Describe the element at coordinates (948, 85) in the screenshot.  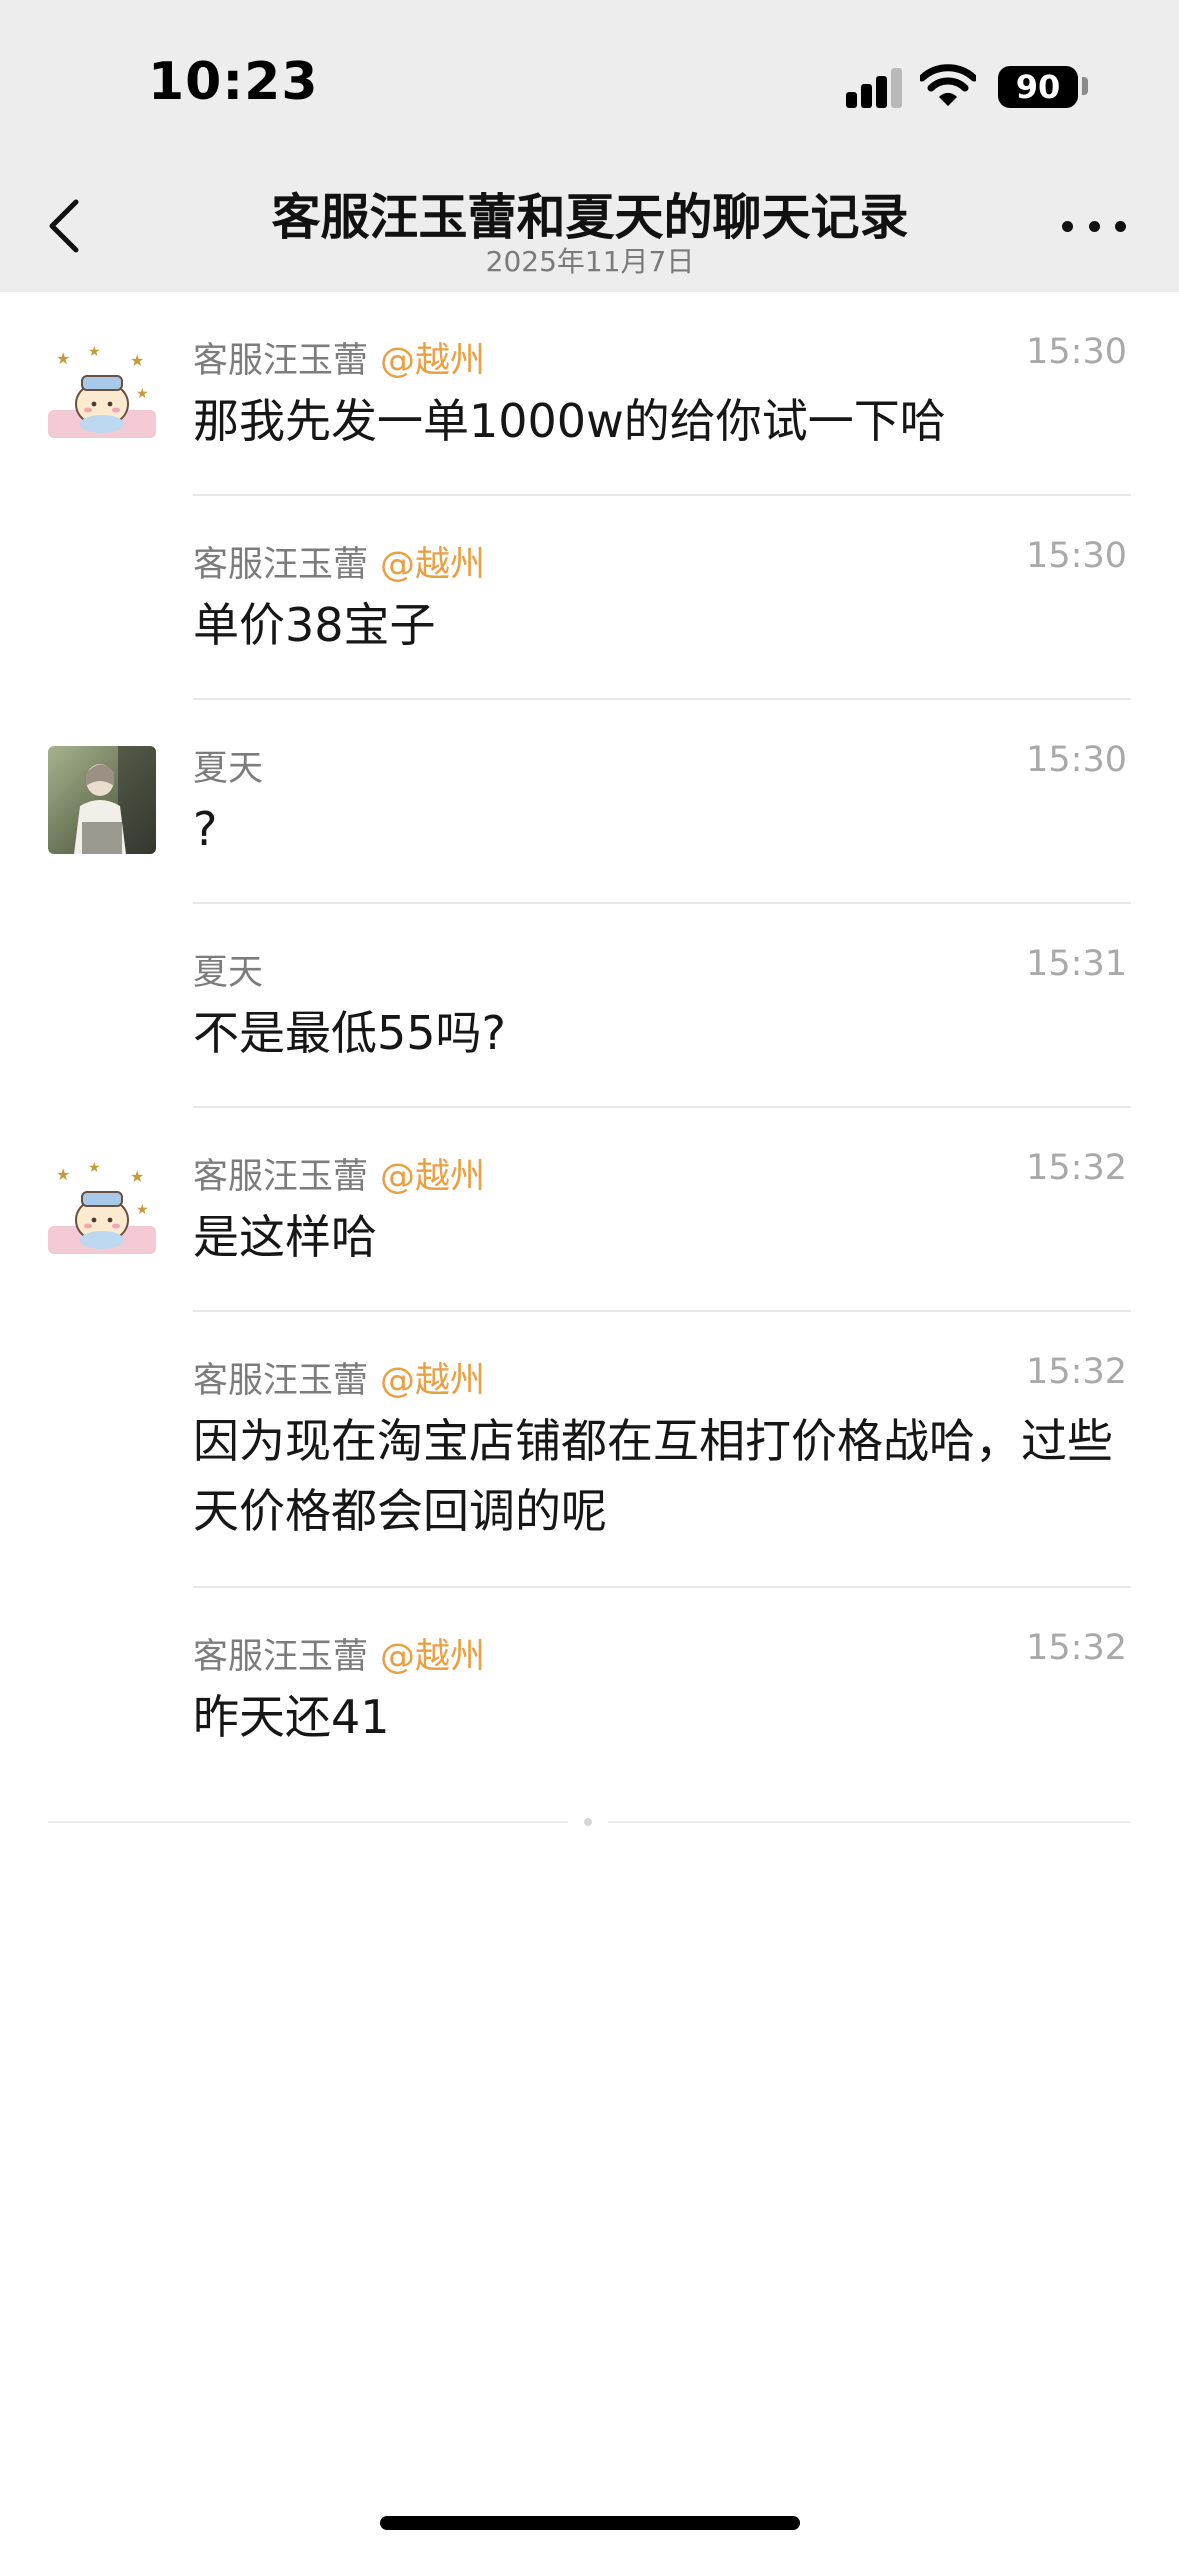
I see `wifi-icon` at that location.